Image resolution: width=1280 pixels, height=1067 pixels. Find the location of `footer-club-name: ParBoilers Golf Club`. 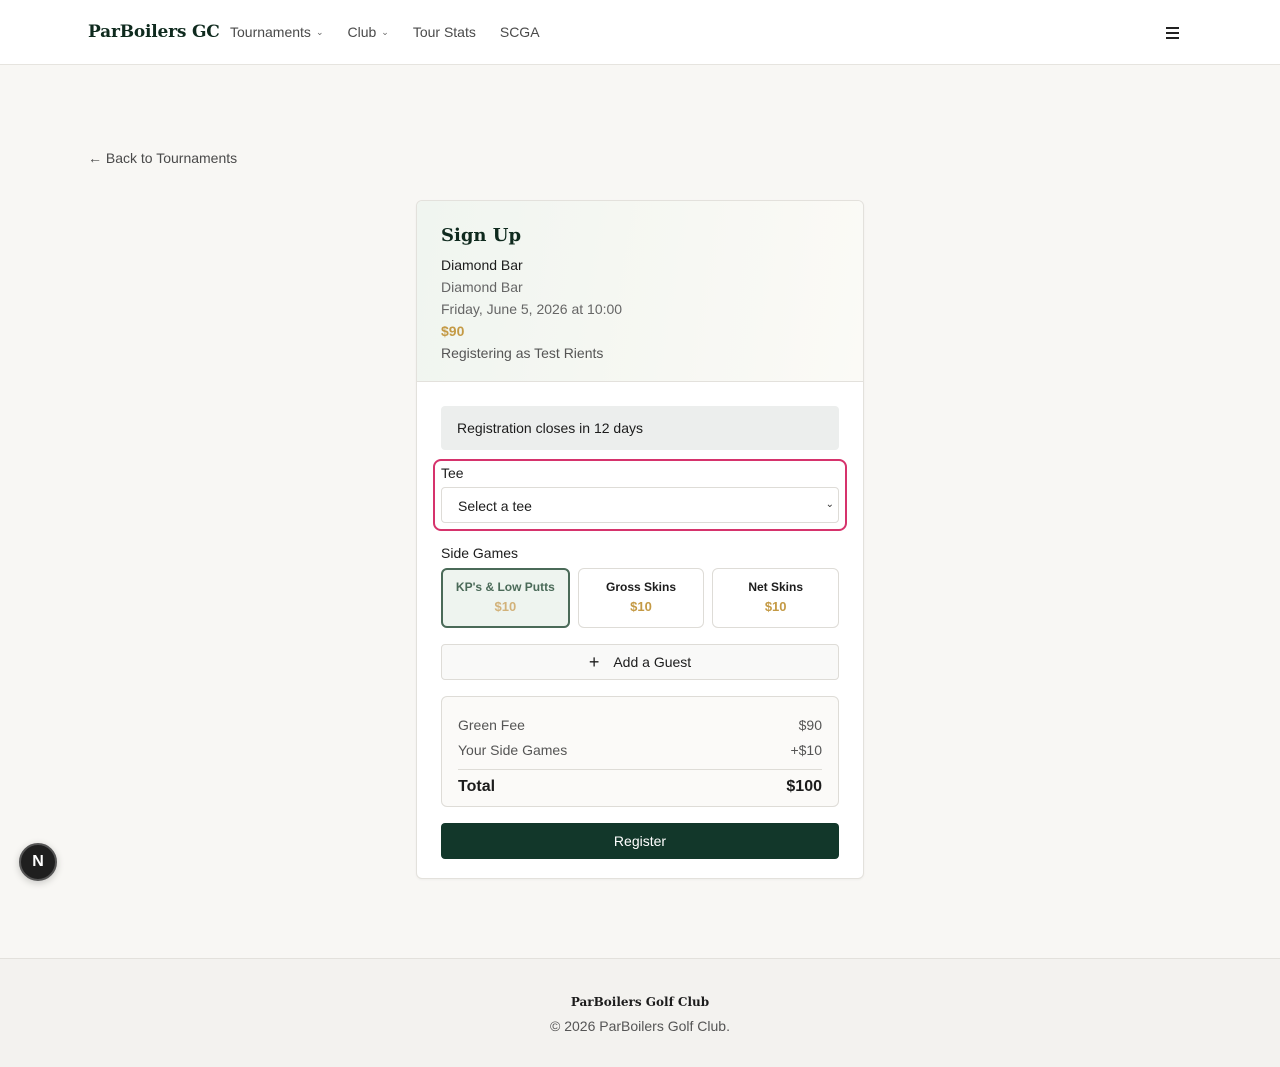

footer-club-name: ParBoilers Golf Club is located at coordinates (640, 1002).